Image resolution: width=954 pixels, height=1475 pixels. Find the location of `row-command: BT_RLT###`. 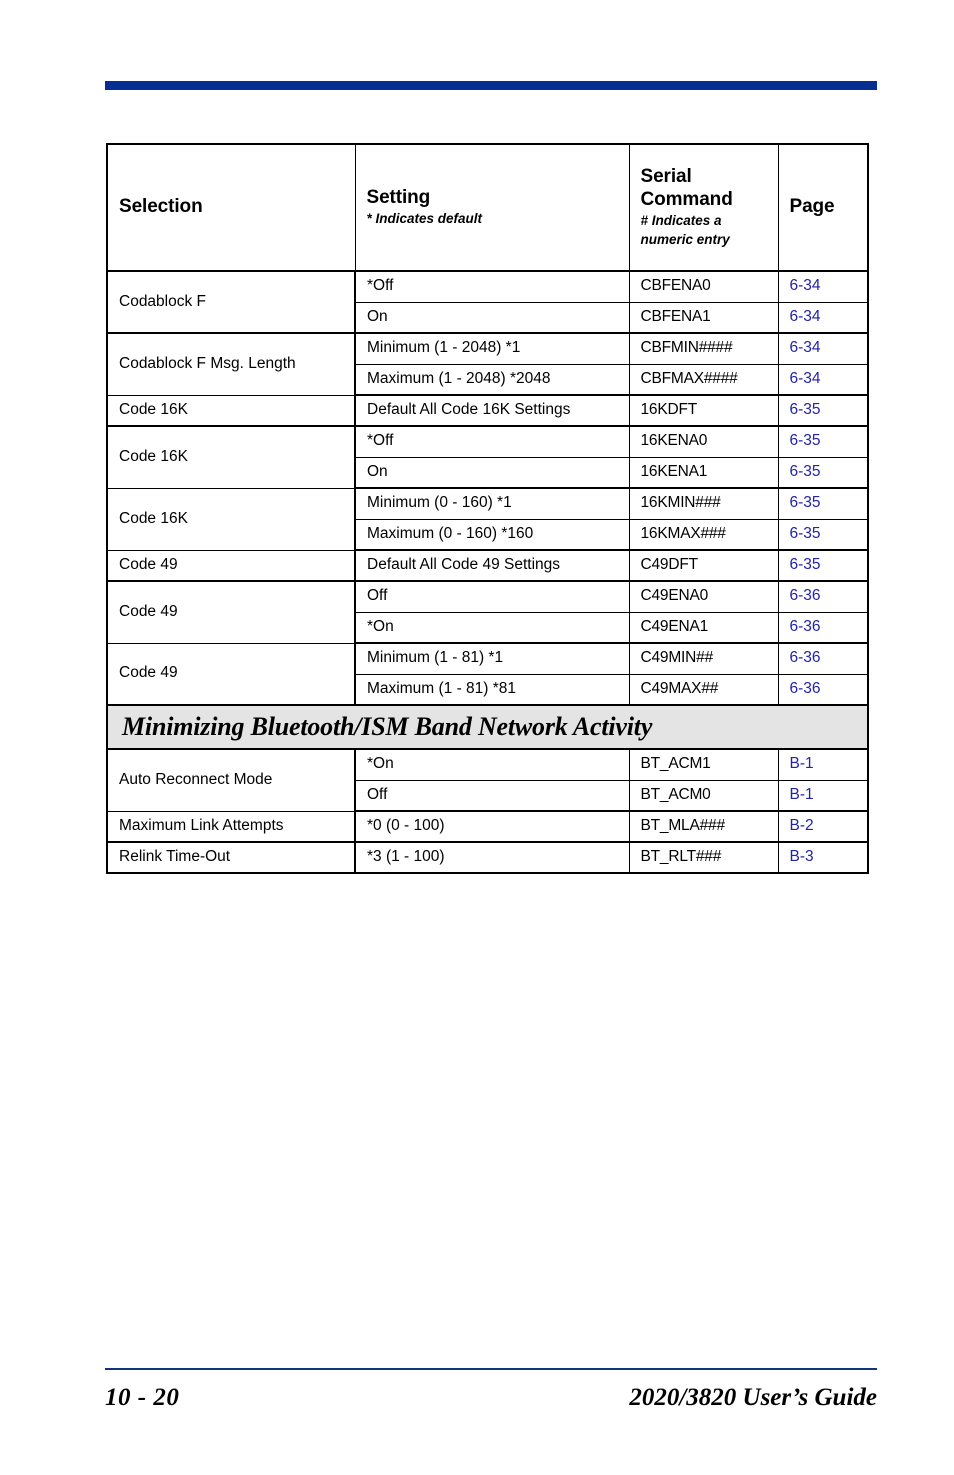

row-command: BT_RLT### is located at coordinates (703, 857).